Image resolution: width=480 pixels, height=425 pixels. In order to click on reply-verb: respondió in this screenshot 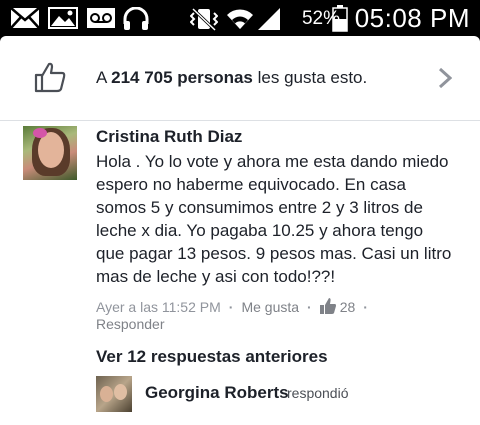, I will do `click(318, 393)`.